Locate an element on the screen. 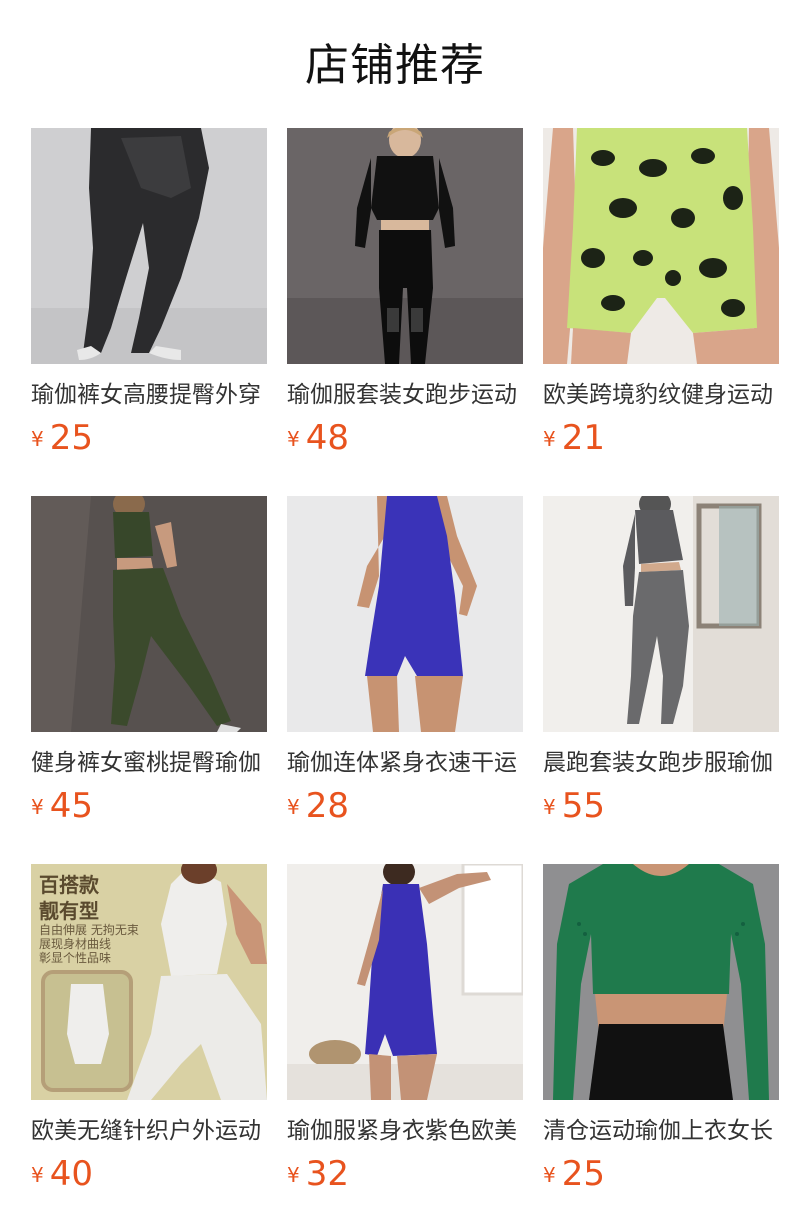 The height and width of the screenshot is (1232, 790). promo-headline-2: 靓有型 is located at coordinates (69, 911).